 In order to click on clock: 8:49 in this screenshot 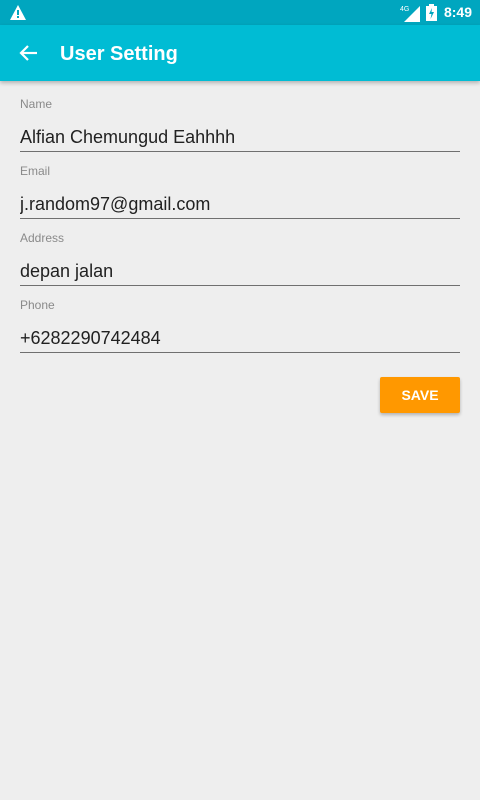, I will do `click(457, 12)`.